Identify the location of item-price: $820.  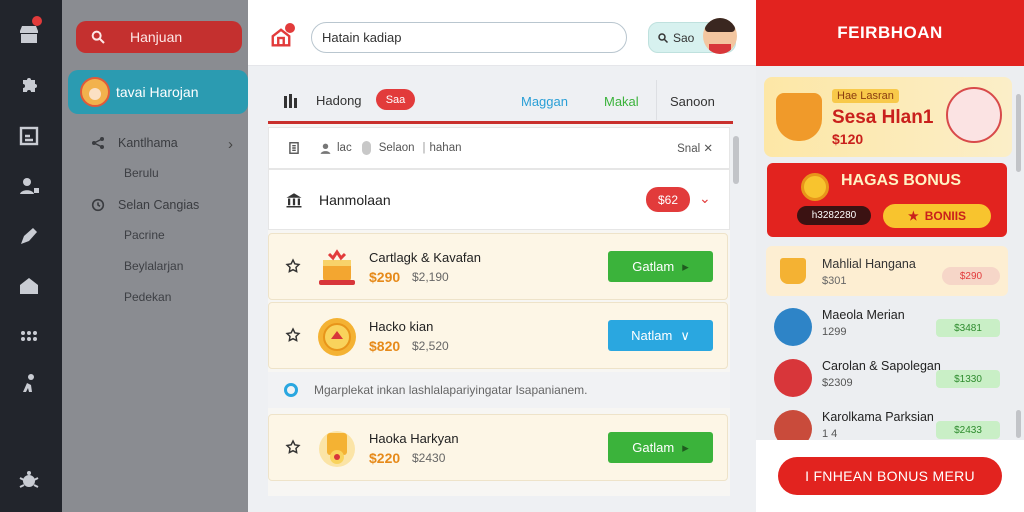
(385, 346).